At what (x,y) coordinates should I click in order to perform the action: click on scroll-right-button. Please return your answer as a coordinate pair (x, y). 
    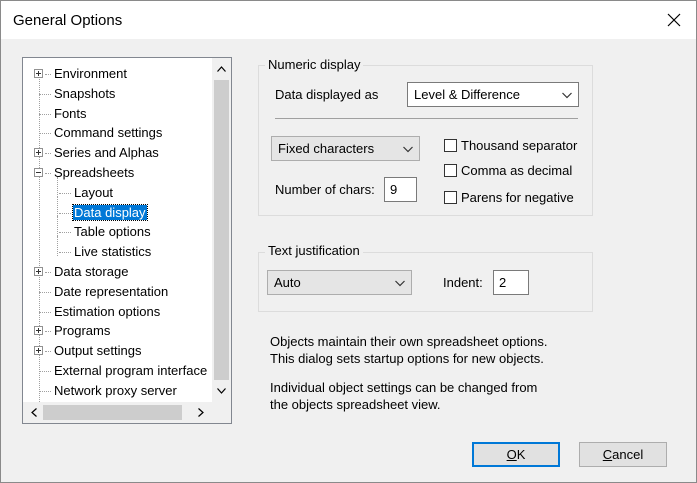
    Looking at the image, I should click on (201, 412).